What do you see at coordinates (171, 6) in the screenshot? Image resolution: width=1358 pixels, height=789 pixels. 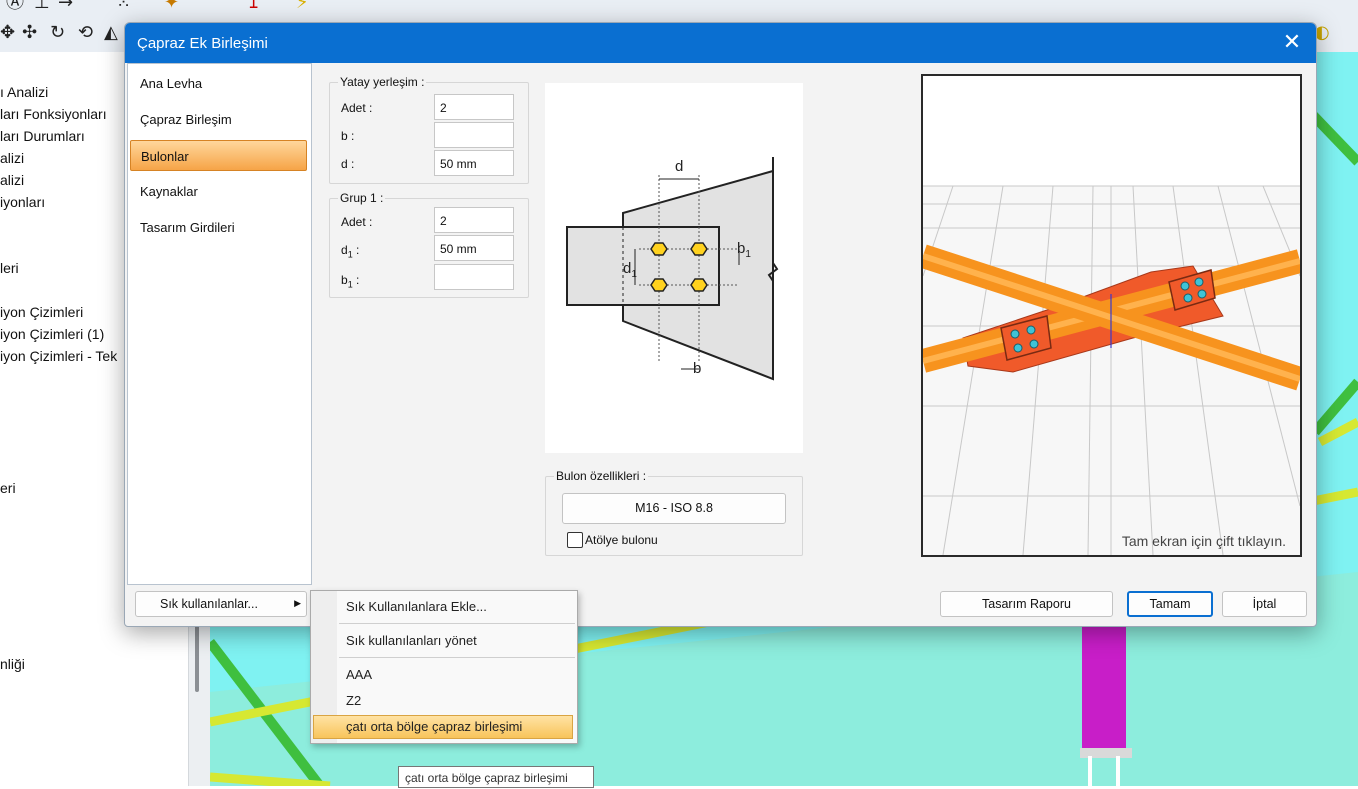 I see `pin-tool-icon: ✦` at bounding box center [171, 6].